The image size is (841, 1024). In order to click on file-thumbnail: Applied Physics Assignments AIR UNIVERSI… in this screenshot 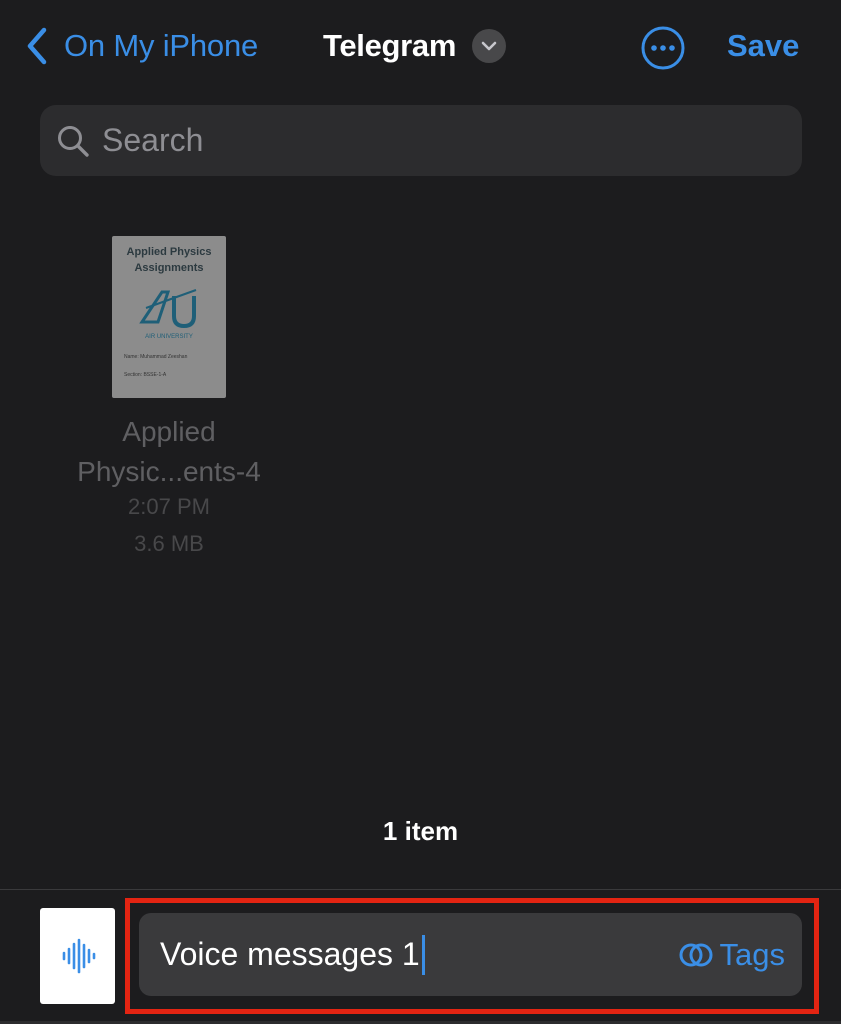, I will do `click(169, 317)`.